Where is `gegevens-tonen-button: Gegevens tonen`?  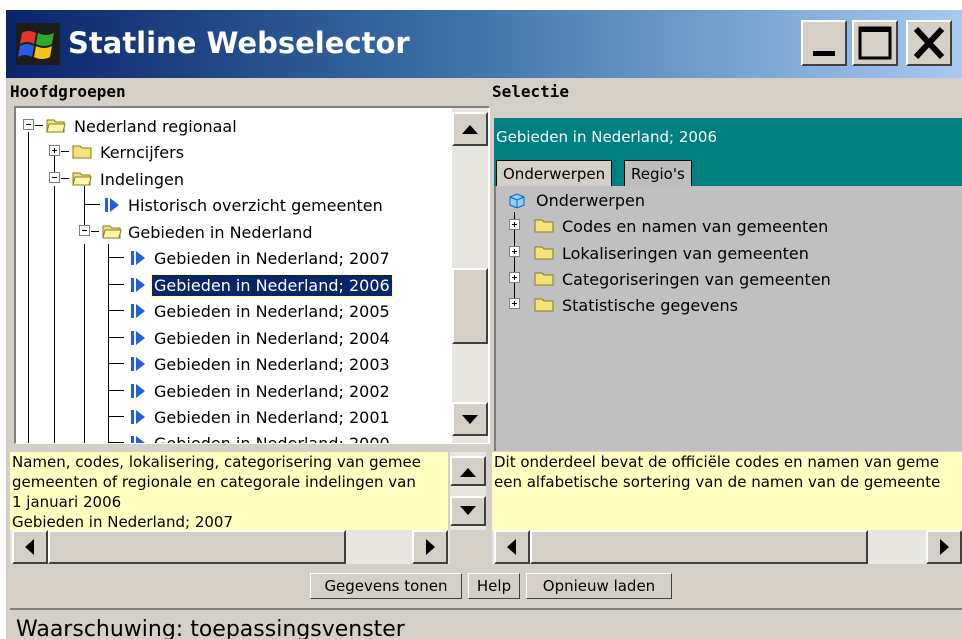
gegevens-tonen-button: Gegevens tonen is located at coordinates (386, 586).